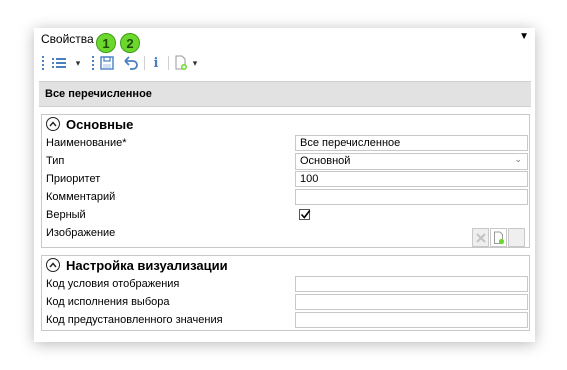 The width and height of the screenshot is (567, 370). I want to click on callout-badge-2: 2, so click(130, 43).